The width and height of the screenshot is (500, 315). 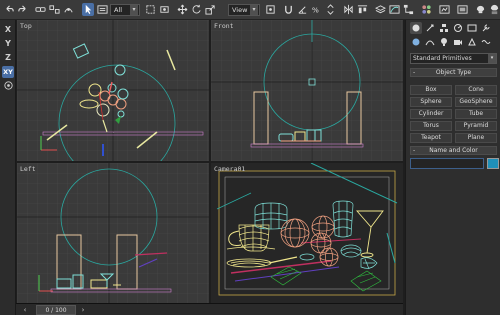 What do you see at coordinates (240, 10) in the screenshot?
I see `coord-system-value: View` at bounding box center [240, 10].